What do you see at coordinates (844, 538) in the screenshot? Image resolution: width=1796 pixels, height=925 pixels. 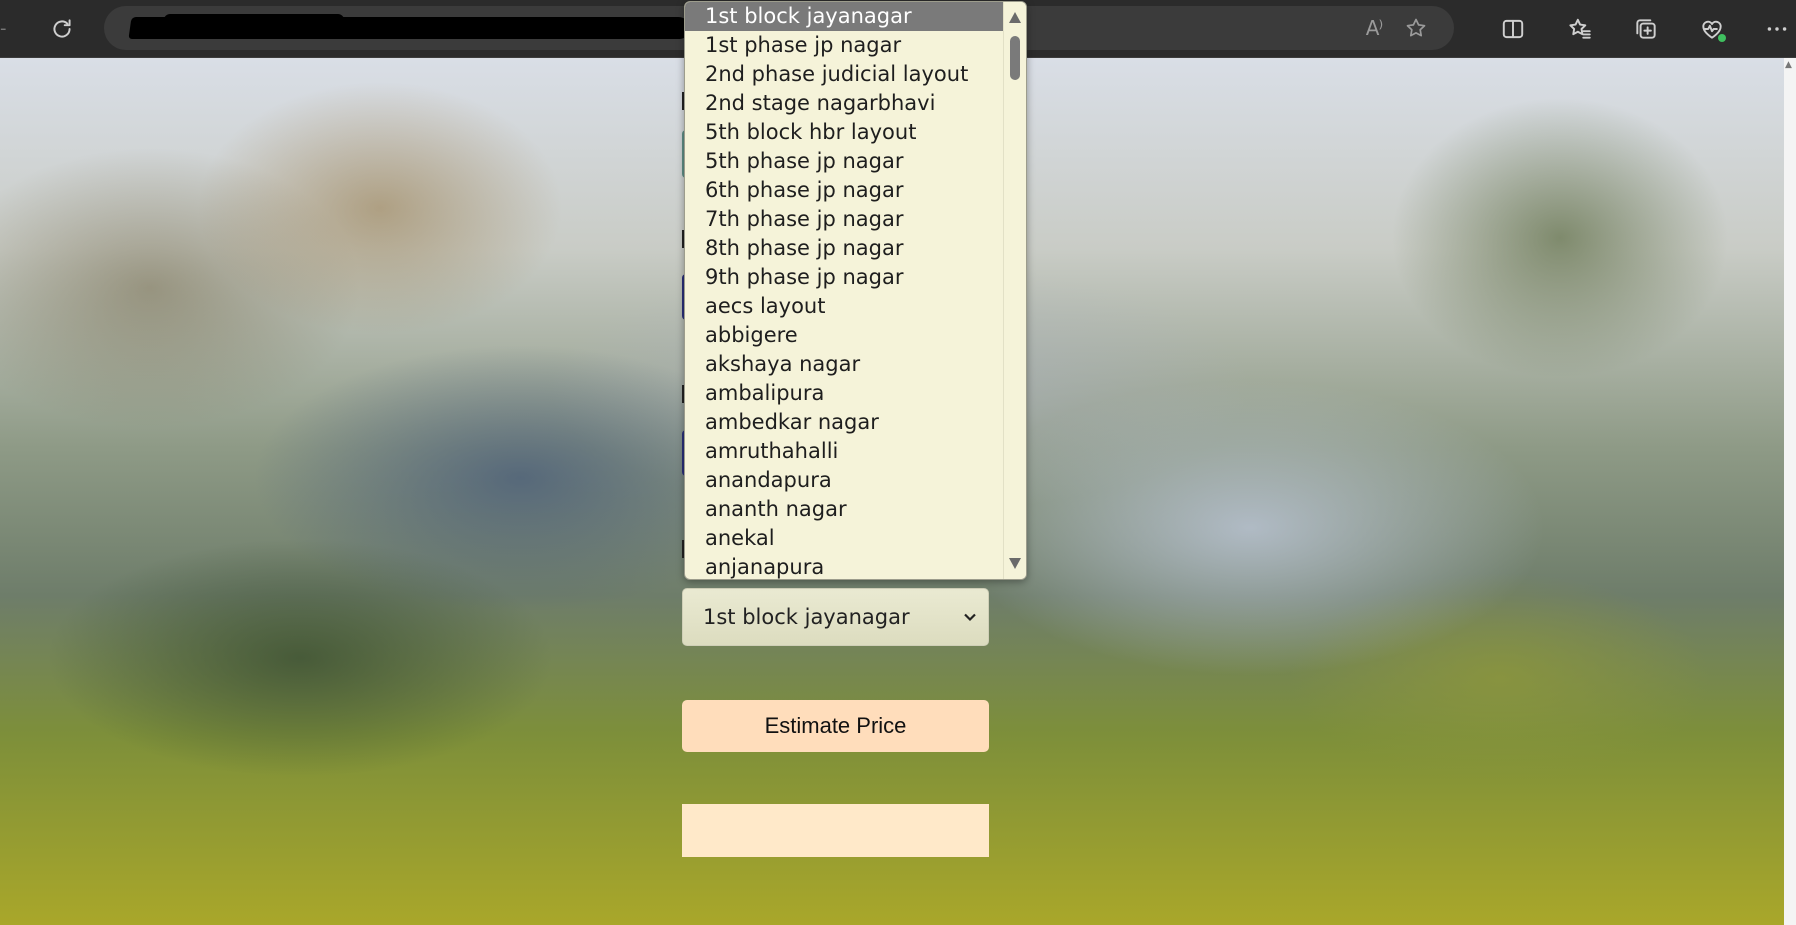 I see `location-option: anekal` at bounding box center [844, 538].